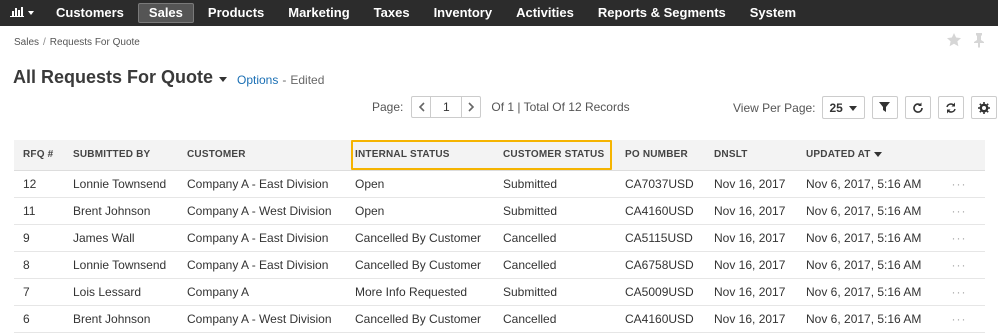 This screenshot has width=998, height=333. What do you see at coordinates (966, 41) in the screenshot?
I see `header-icons` at bounding box center [966, 41].